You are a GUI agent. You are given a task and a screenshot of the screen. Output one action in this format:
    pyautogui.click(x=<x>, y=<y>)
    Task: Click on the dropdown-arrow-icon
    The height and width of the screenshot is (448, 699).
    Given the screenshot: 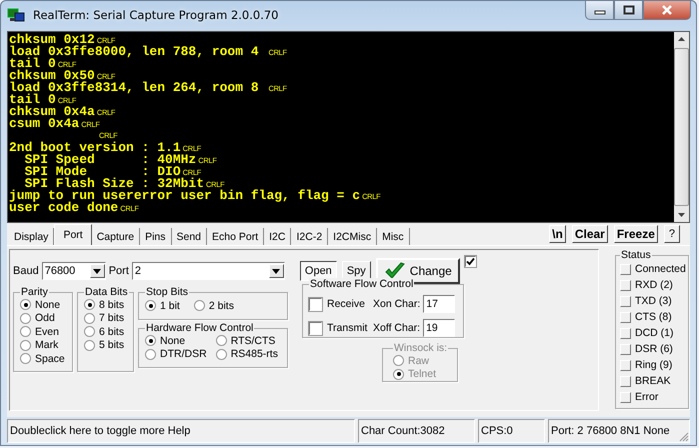 What is the action you would take?
    pyautogui.click(x=97, y=271)
    